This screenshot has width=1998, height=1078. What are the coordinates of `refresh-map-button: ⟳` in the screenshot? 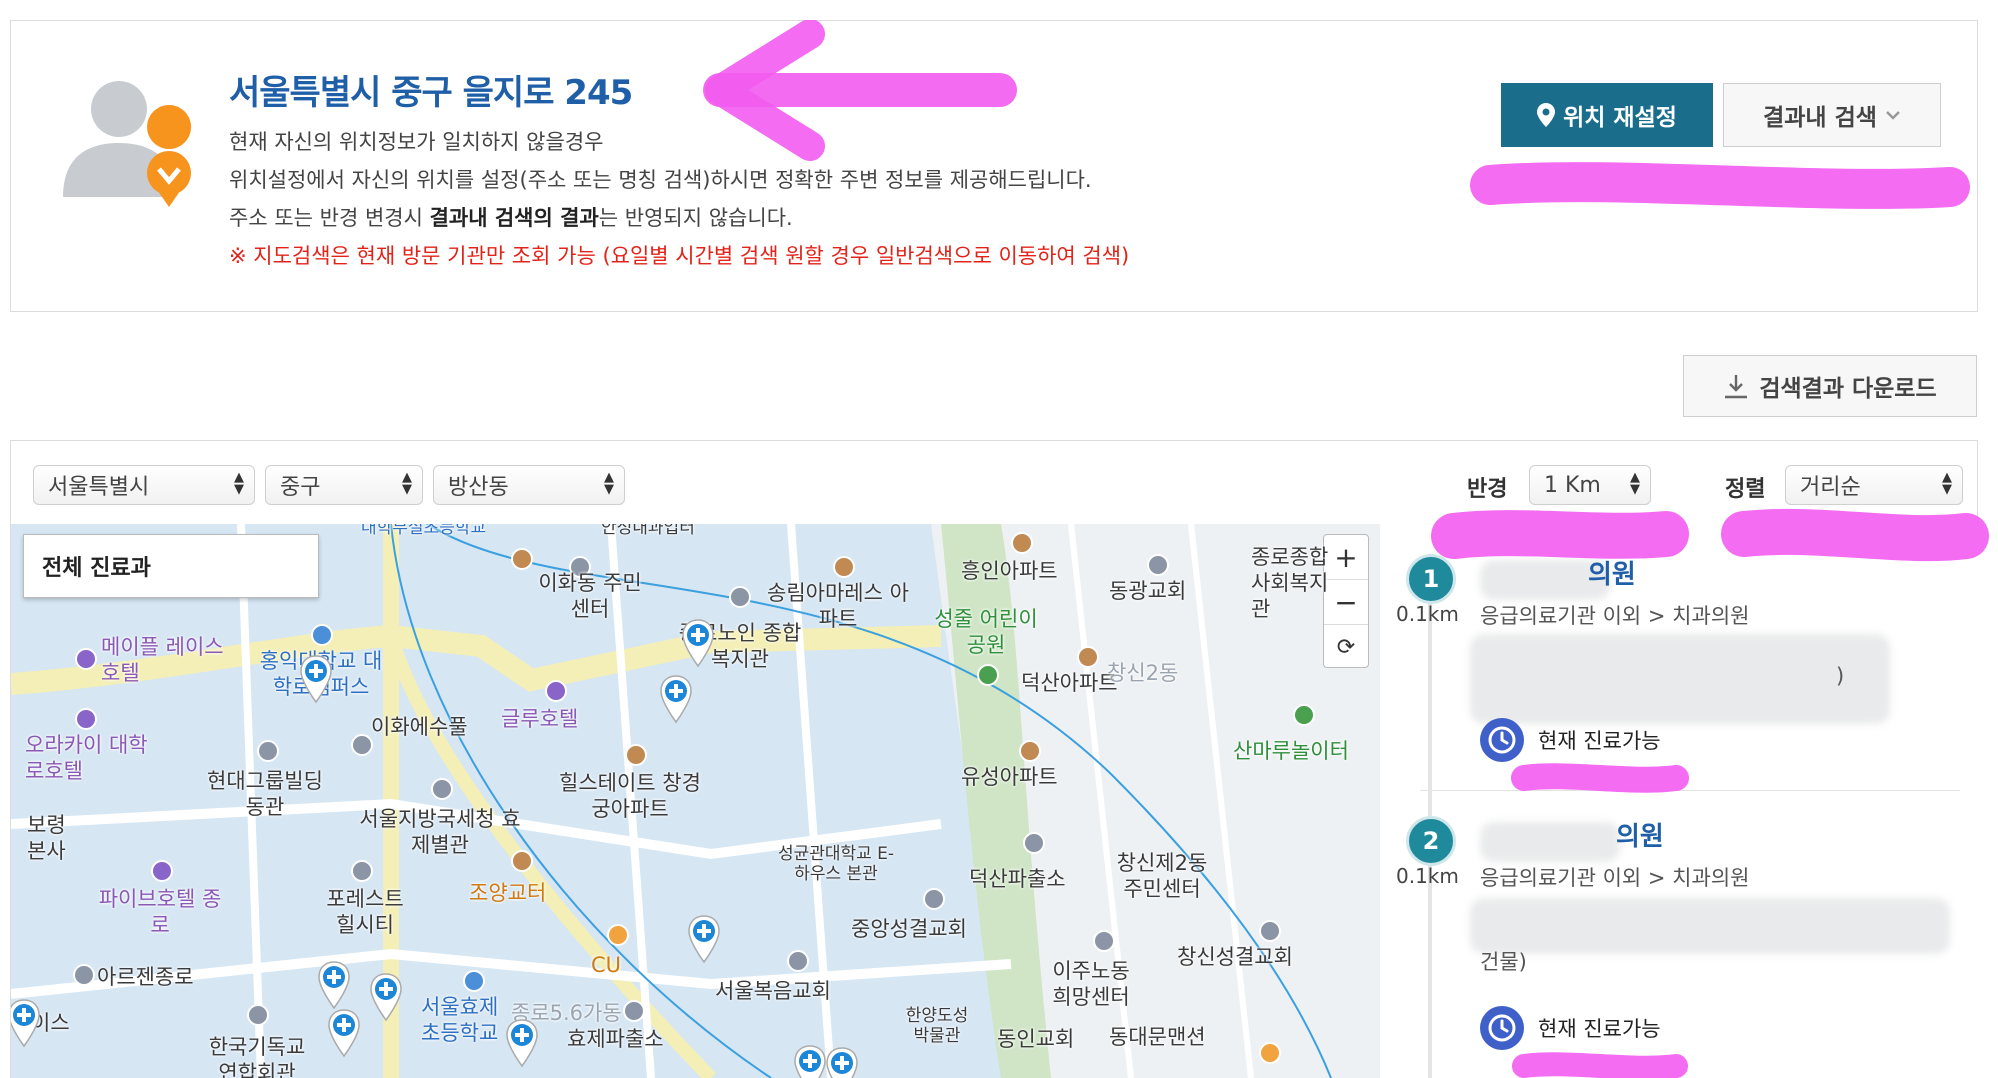 It's located at (1346, 647).